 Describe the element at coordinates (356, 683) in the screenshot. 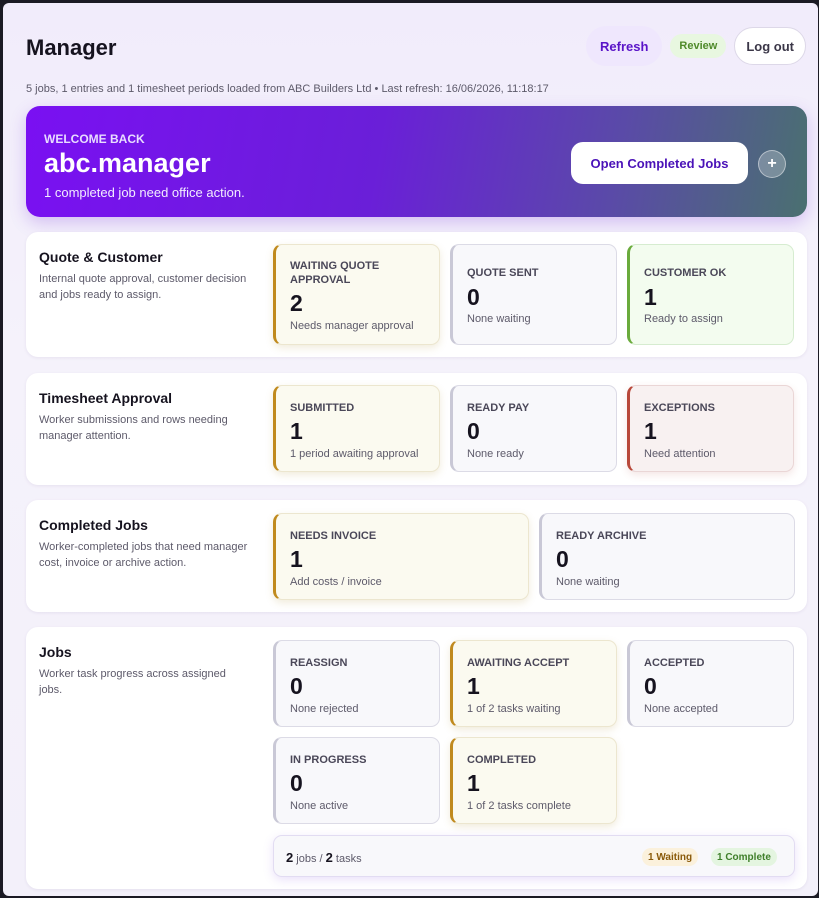

I see `card-reassign: REASSIGN 0 None rejected` at that location.